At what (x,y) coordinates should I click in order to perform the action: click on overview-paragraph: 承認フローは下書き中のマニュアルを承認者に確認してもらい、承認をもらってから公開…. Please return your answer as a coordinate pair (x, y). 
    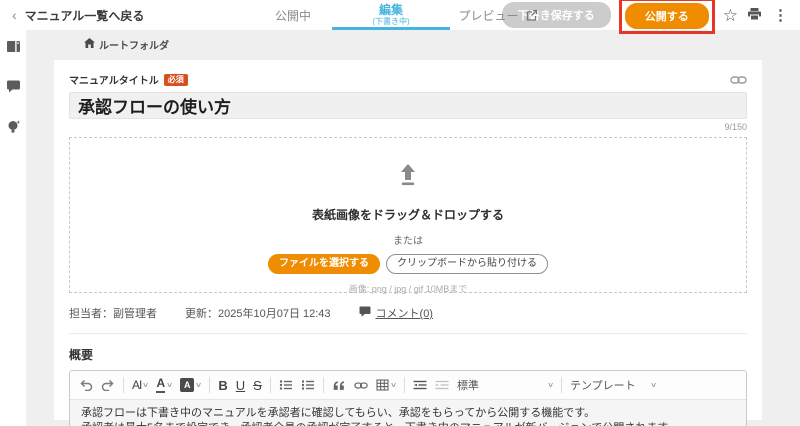
    Looking at the image, I should click on (338, 413).